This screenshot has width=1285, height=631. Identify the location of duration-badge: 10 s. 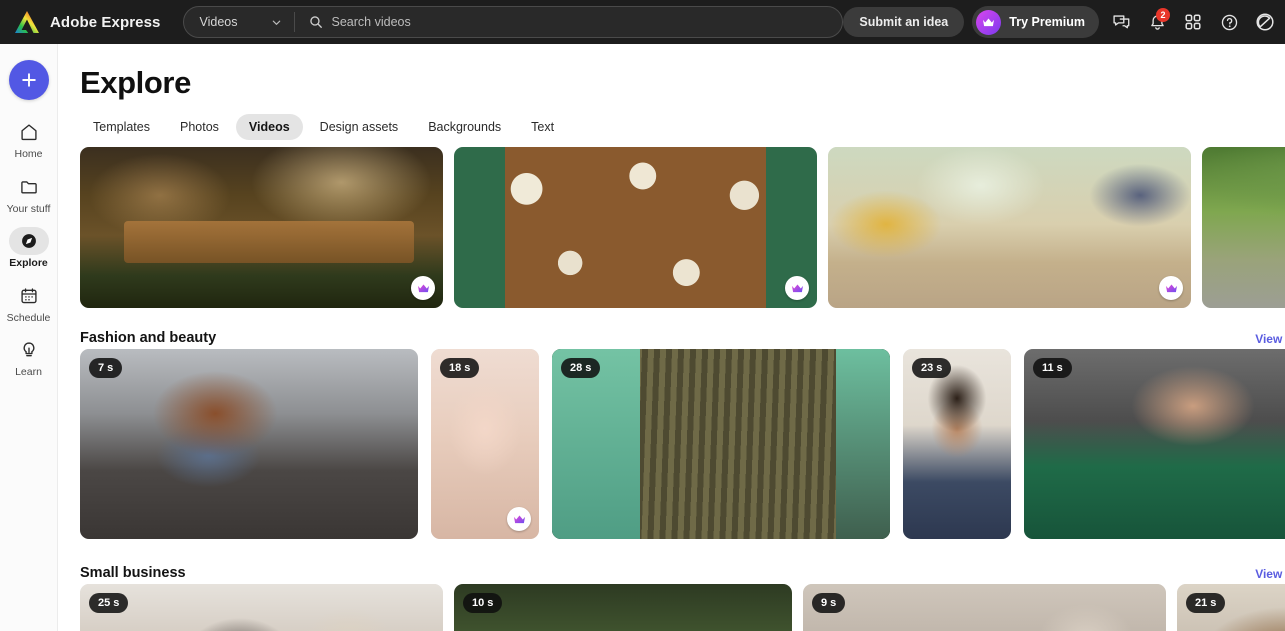
(483, 603).